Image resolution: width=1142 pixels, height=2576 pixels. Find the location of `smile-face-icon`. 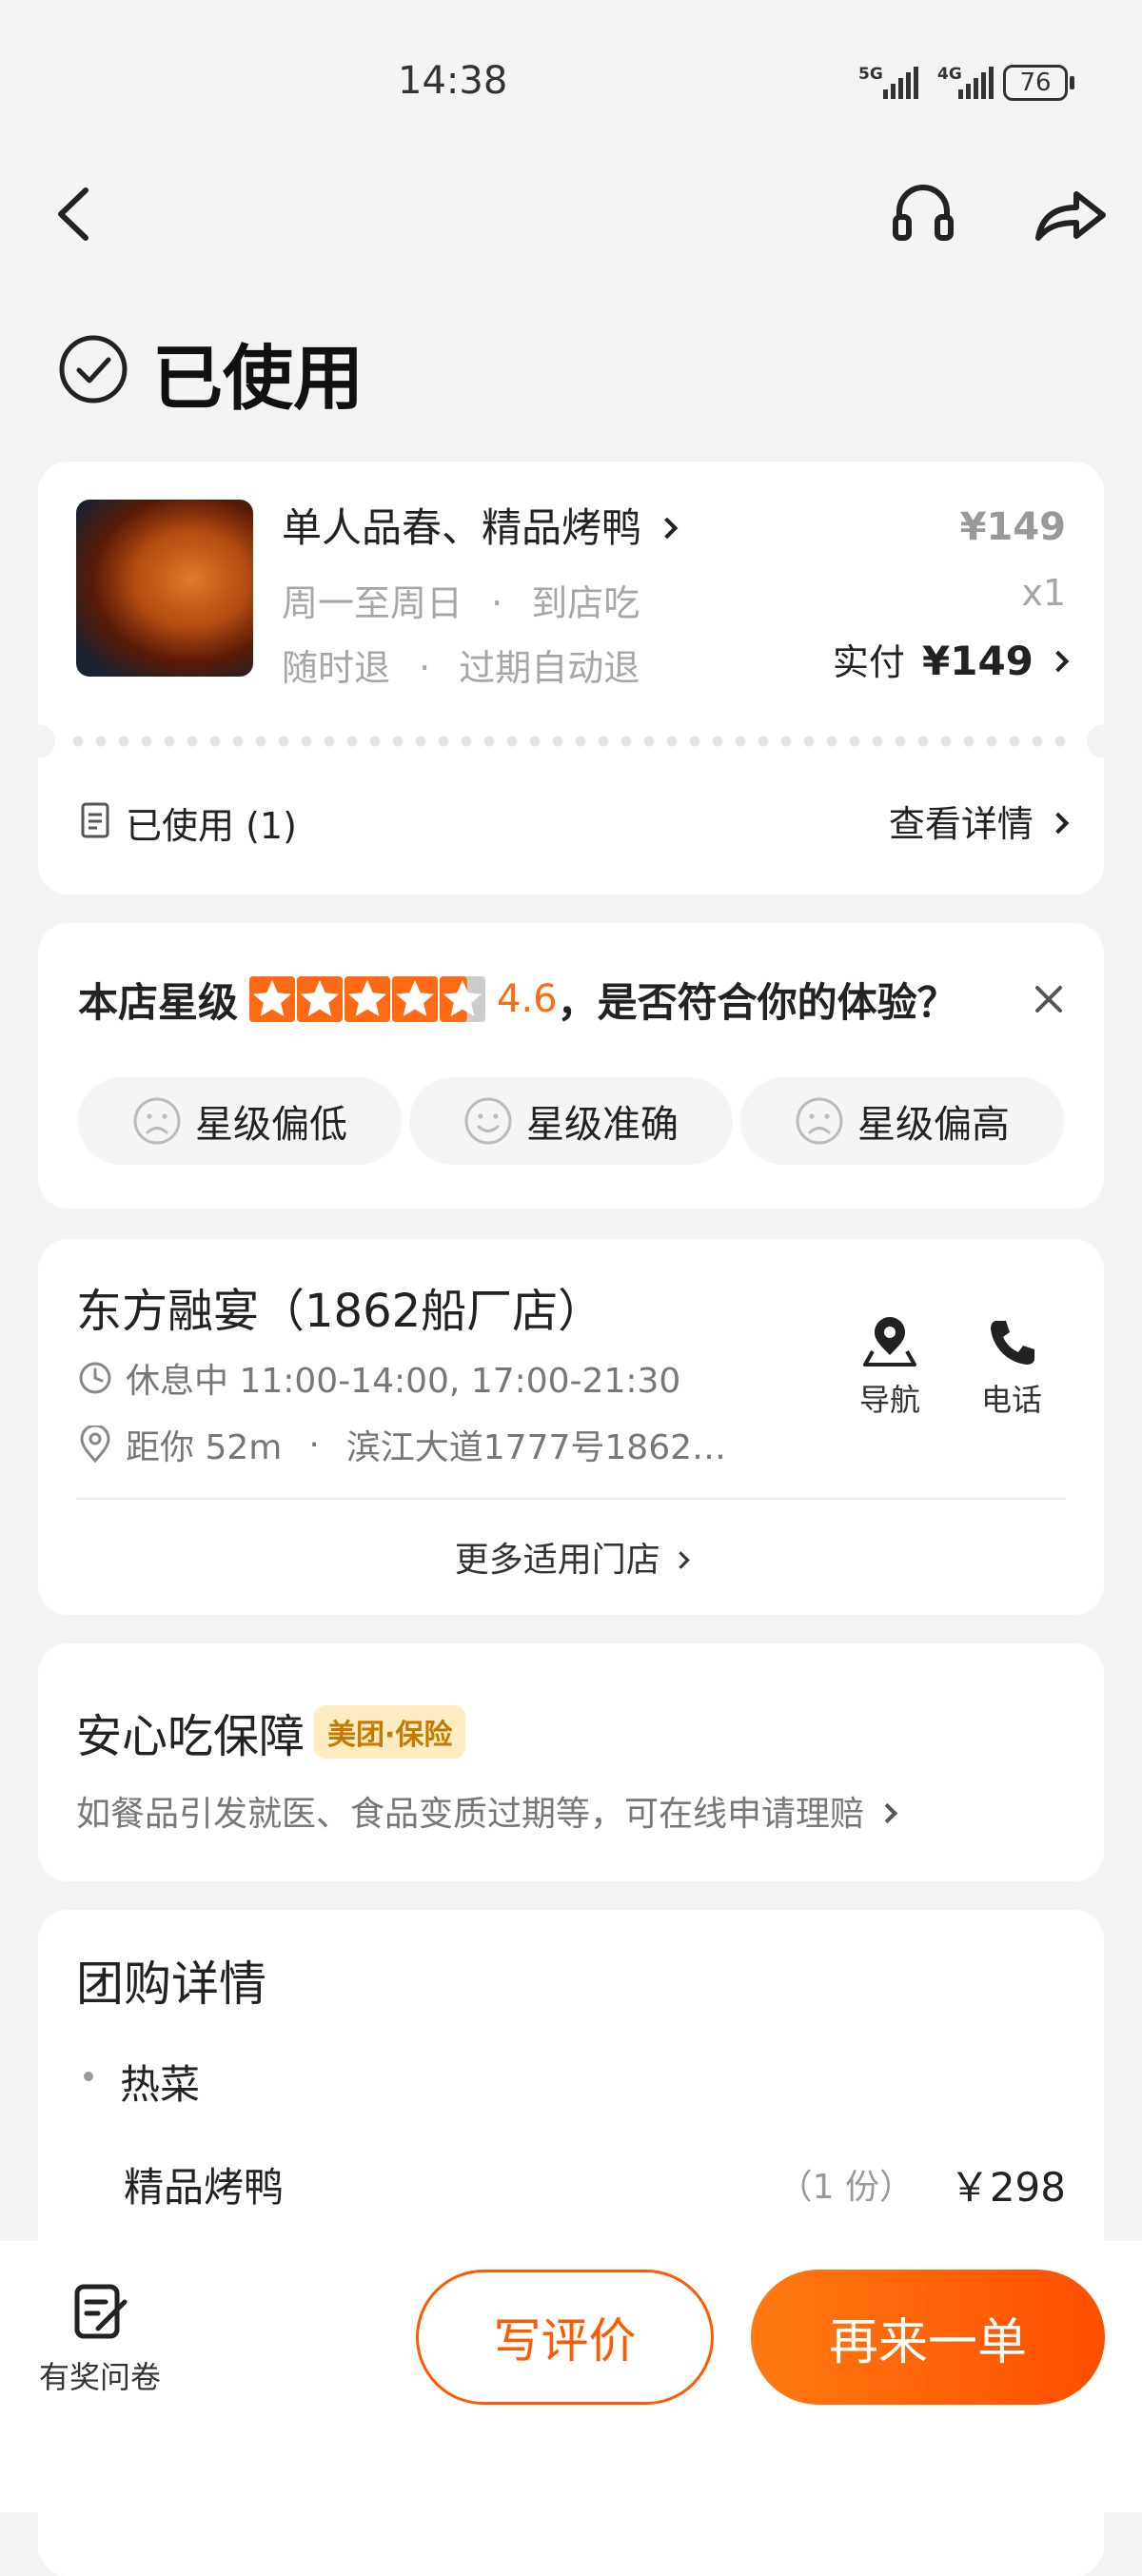

smile-face-icon is located at coordinates (488, 1121).